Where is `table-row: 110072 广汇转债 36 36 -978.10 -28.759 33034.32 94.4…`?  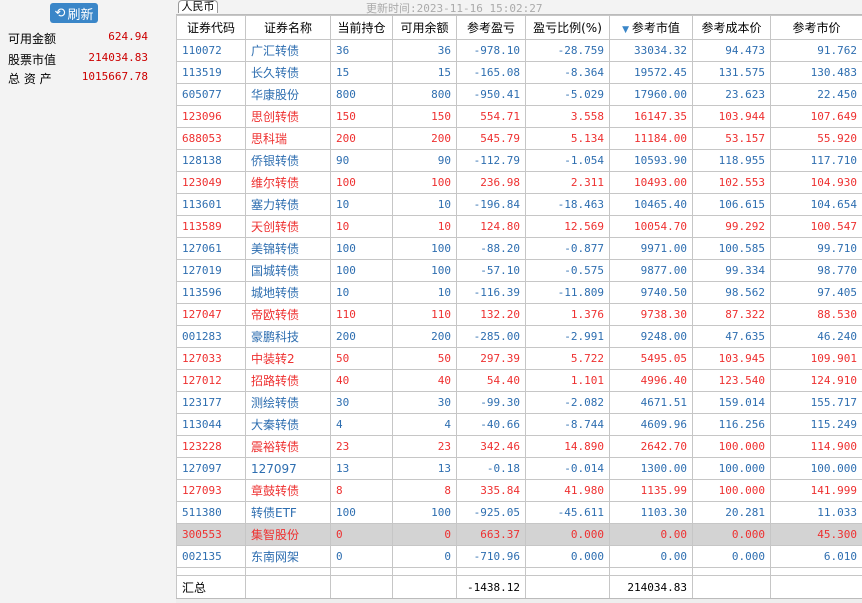
table-row: 110072 广汇转债 36 36 -978.10 -28.759 33034.32 94.4… is located at coordinates (519, 50).